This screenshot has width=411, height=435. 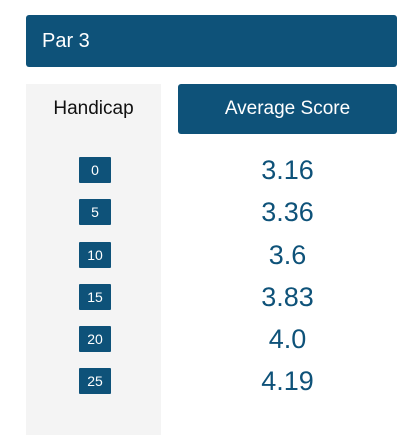 What do you see at coordinates (95, 339) in the screenshot?
I see `handicap-badge: 20` at bounding box center [95, 339].